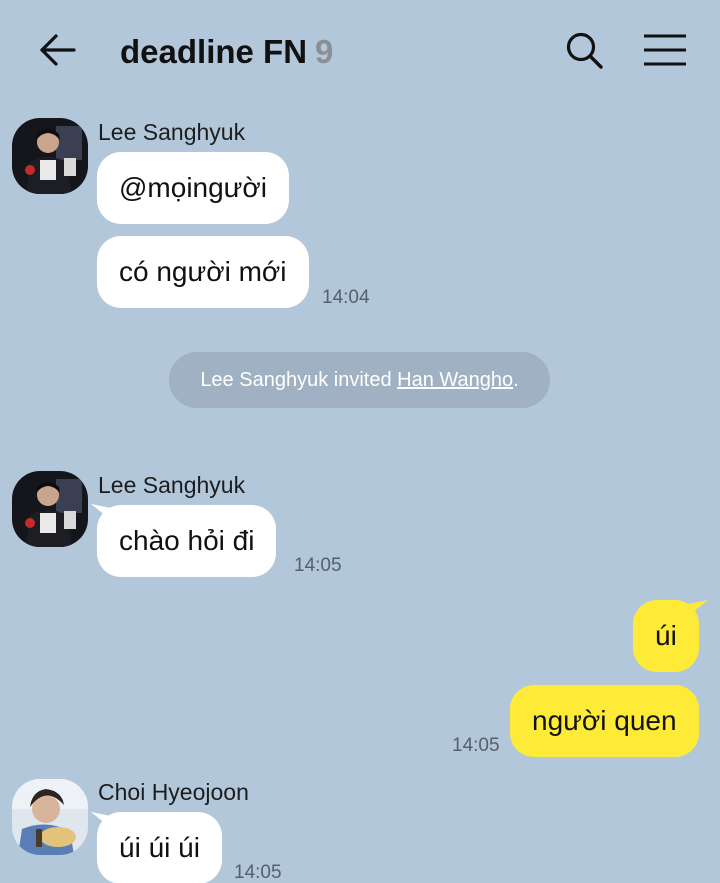  I want to click on menu-button, so click(665, 51).